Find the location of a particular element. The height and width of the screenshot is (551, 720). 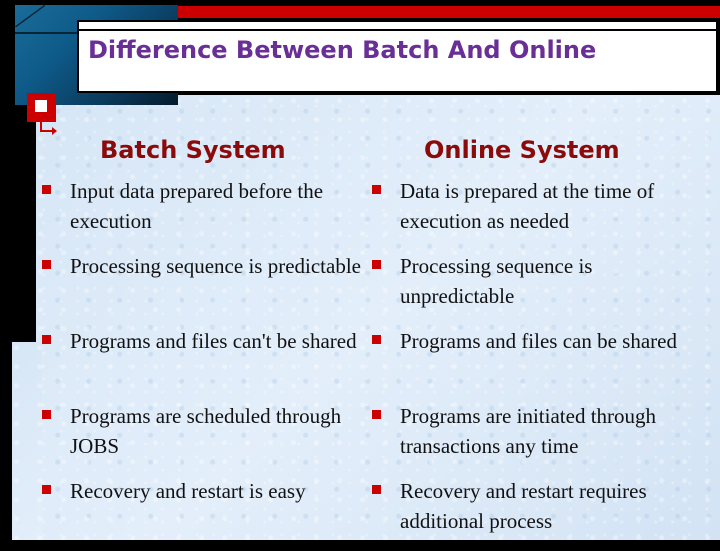

list-item: Input data prepared before the execution is located at coordinates (201, 213).